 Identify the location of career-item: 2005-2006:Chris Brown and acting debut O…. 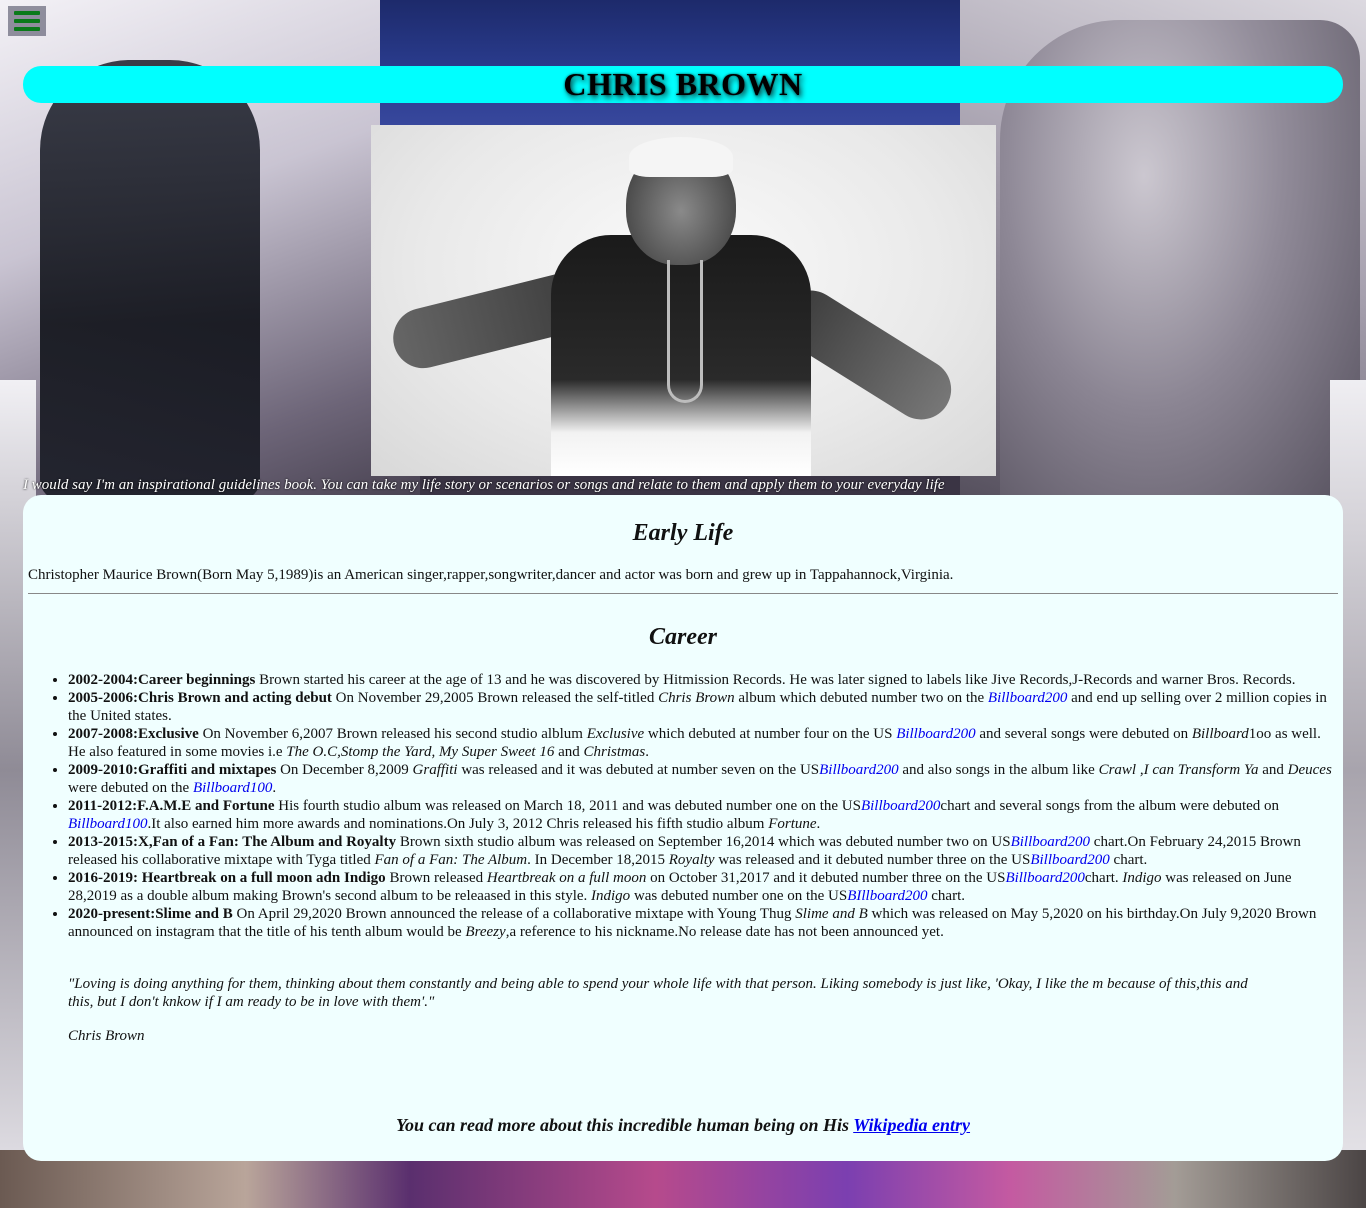
(703, 707).